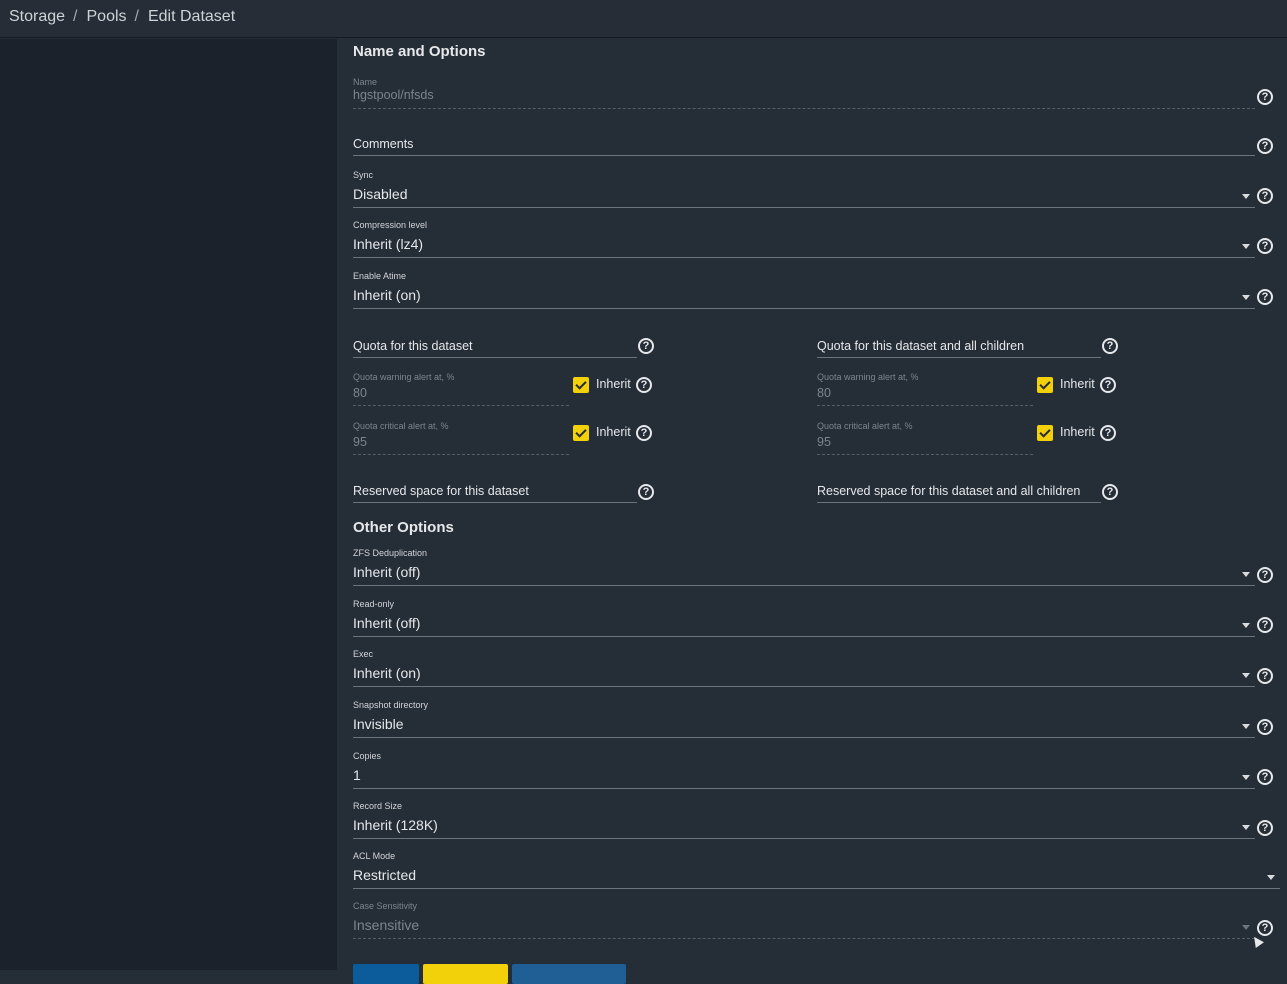 The height and width of the screenshot is (984, 1287). I want to click on name-field: Name hgstpool/nfsds, so click(804, 93).